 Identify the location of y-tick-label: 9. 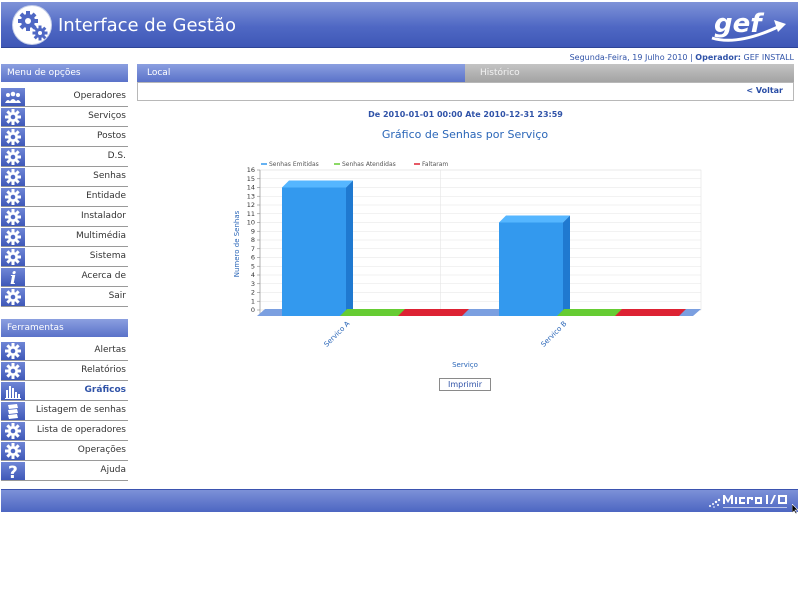
(253, 231).